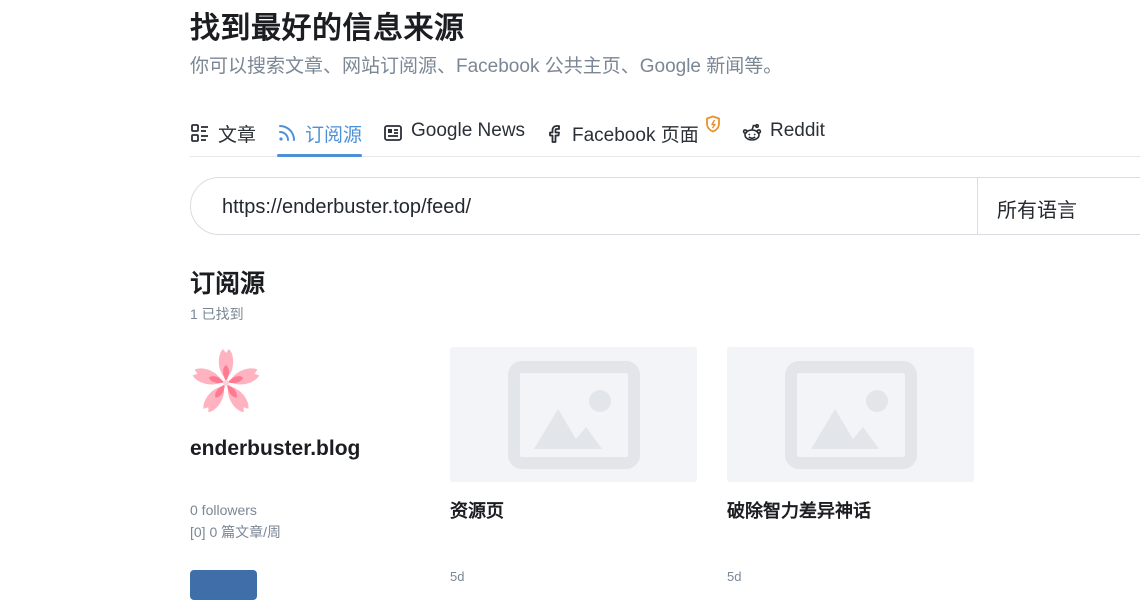 The width and height of the screenshot is (1140, 600). What do you see at coordinates (799, 510) in the screenshot?
I see `article-title: 破除智力差异神话` at bounding box center [799, 510].